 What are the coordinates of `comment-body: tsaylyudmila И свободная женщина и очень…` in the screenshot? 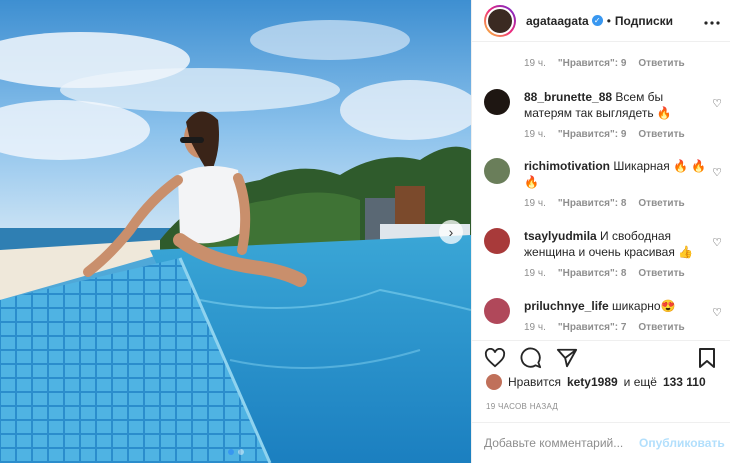 It's located at (618, 244).